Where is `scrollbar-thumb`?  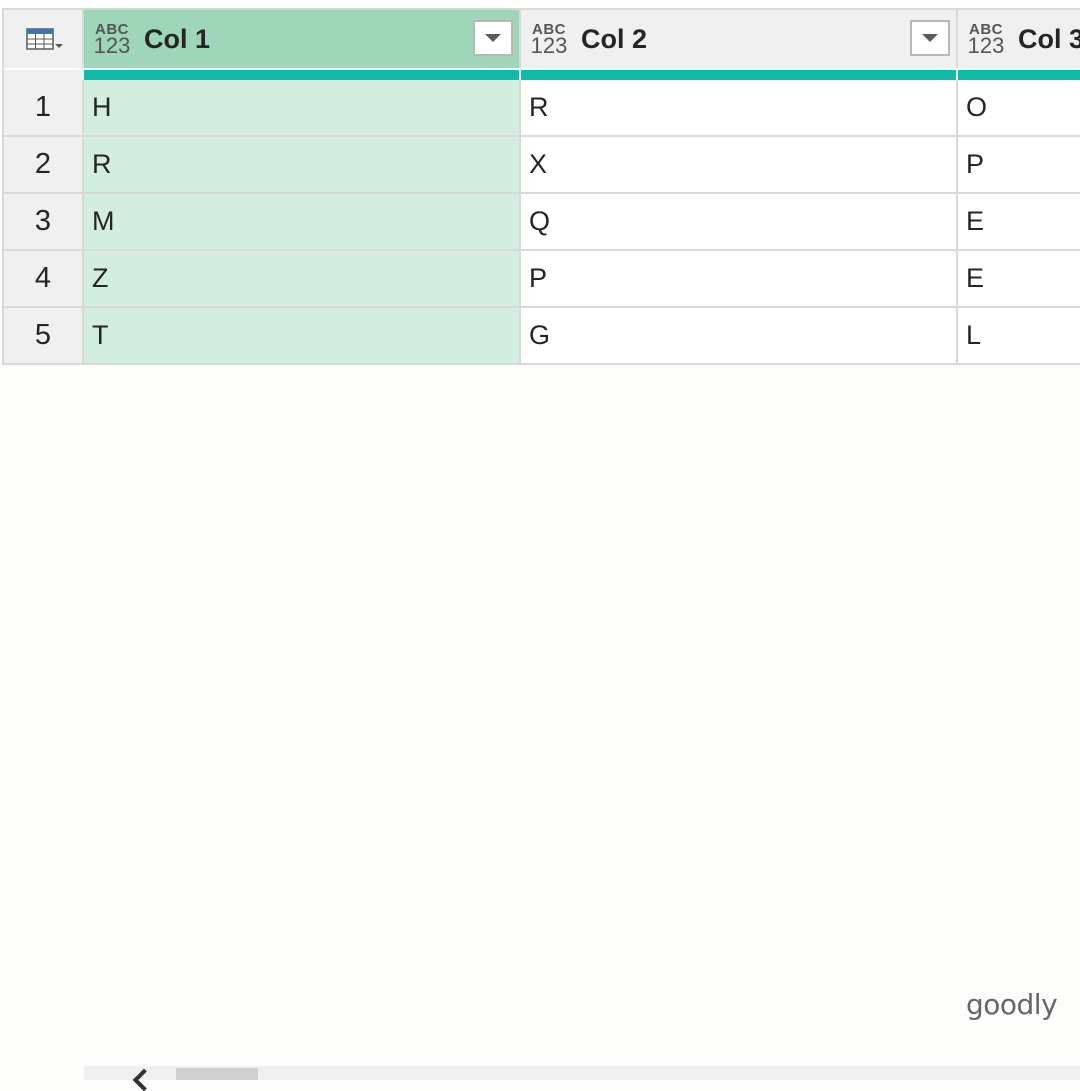
scrollbar-thumb is located at coordinates (217, 1074).